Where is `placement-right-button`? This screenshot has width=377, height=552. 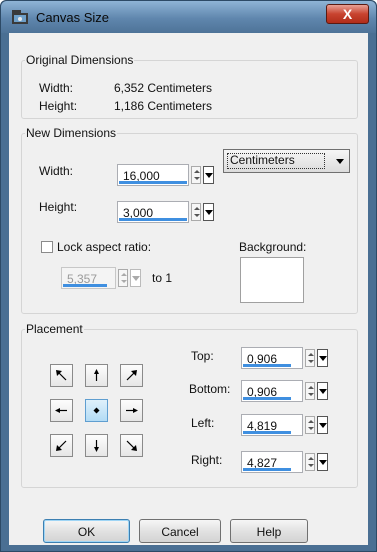
placement-right-button is located at coordinates (131, 410).